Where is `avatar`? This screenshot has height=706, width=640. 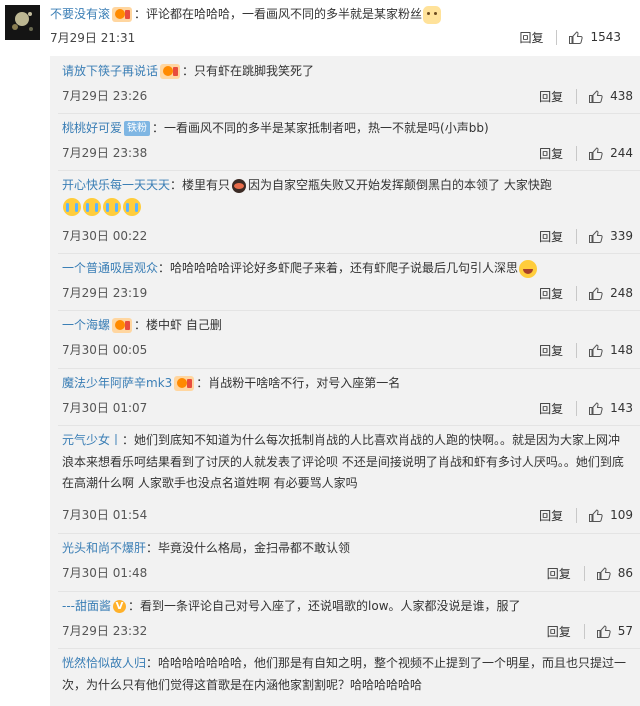
avatar is located at coordinates (22, 22).